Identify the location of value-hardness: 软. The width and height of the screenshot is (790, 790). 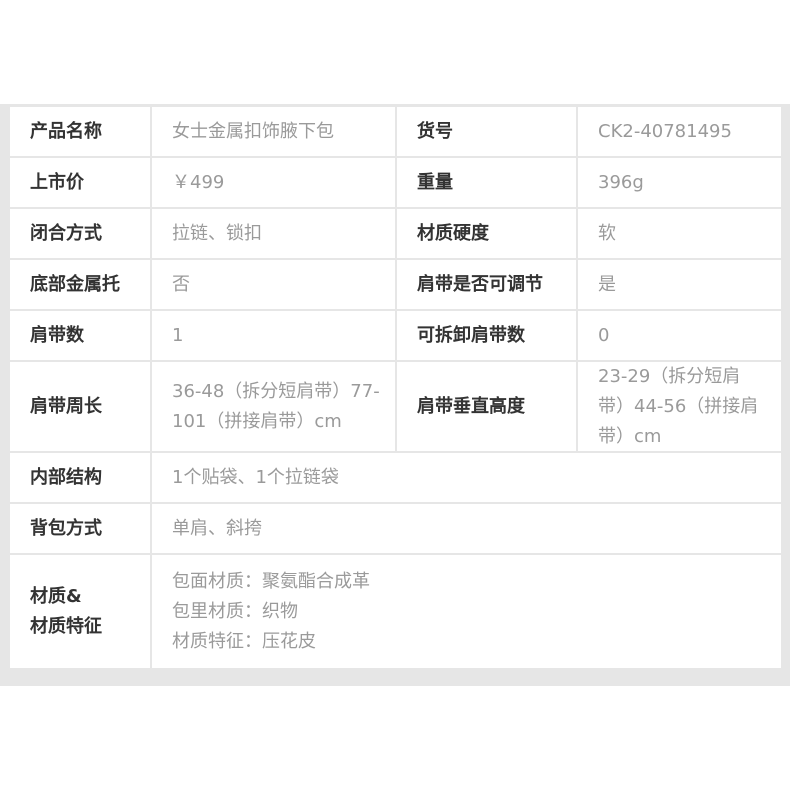
(679, 233).